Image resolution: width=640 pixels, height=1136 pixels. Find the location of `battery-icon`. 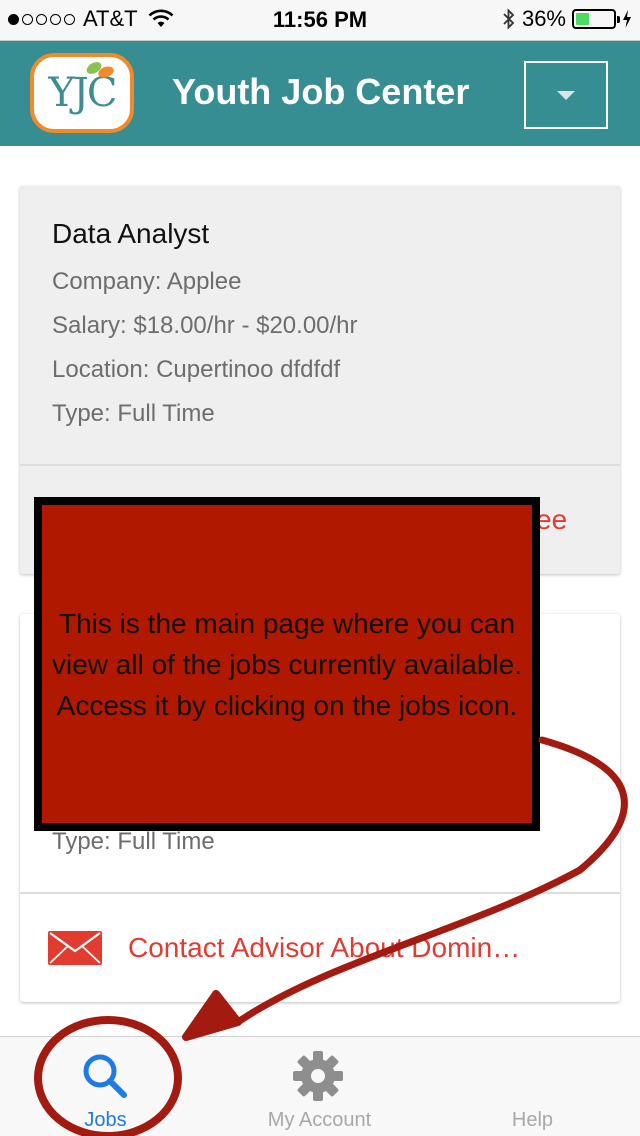

battery-icon is located at coordinates (596, 19).